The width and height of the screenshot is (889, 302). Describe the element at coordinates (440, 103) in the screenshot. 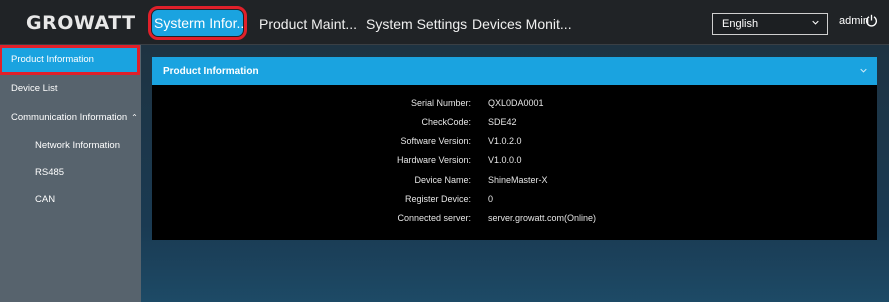

I see `info-label: Serial Number:` at that location.